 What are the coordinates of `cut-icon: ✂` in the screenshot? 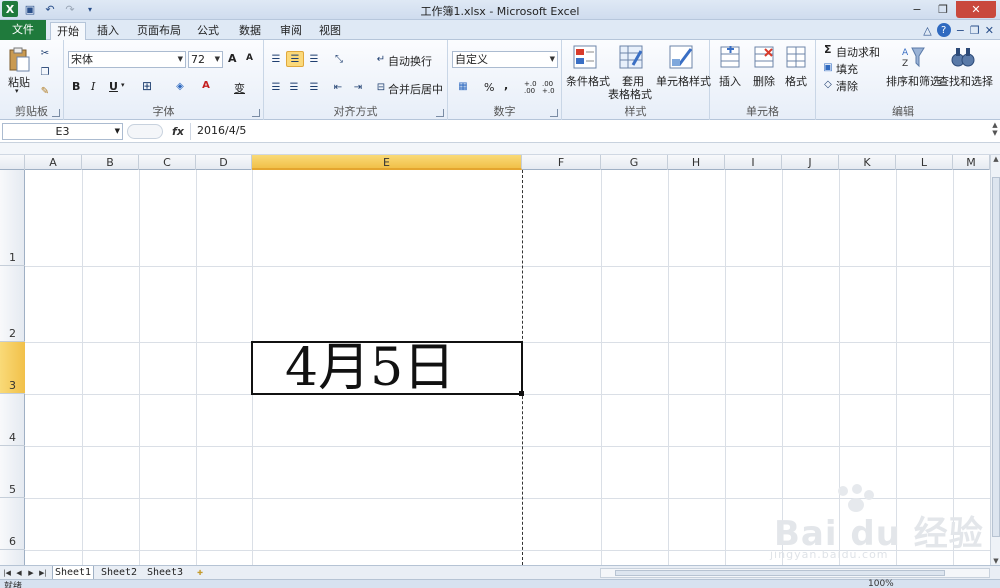 It's located at (45, 53).